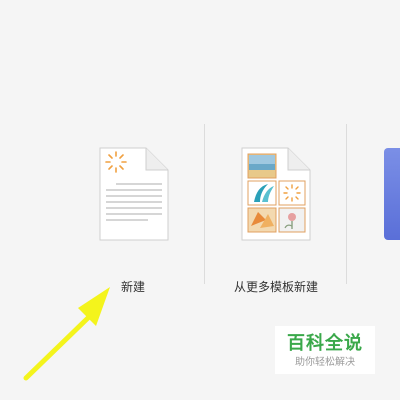 The width and height of the screenshot is (400, 400). Describe the element at coordinates (325, 362) in the screenshot. I see `watermark-subtitle: 助你轻松解决` at that location.